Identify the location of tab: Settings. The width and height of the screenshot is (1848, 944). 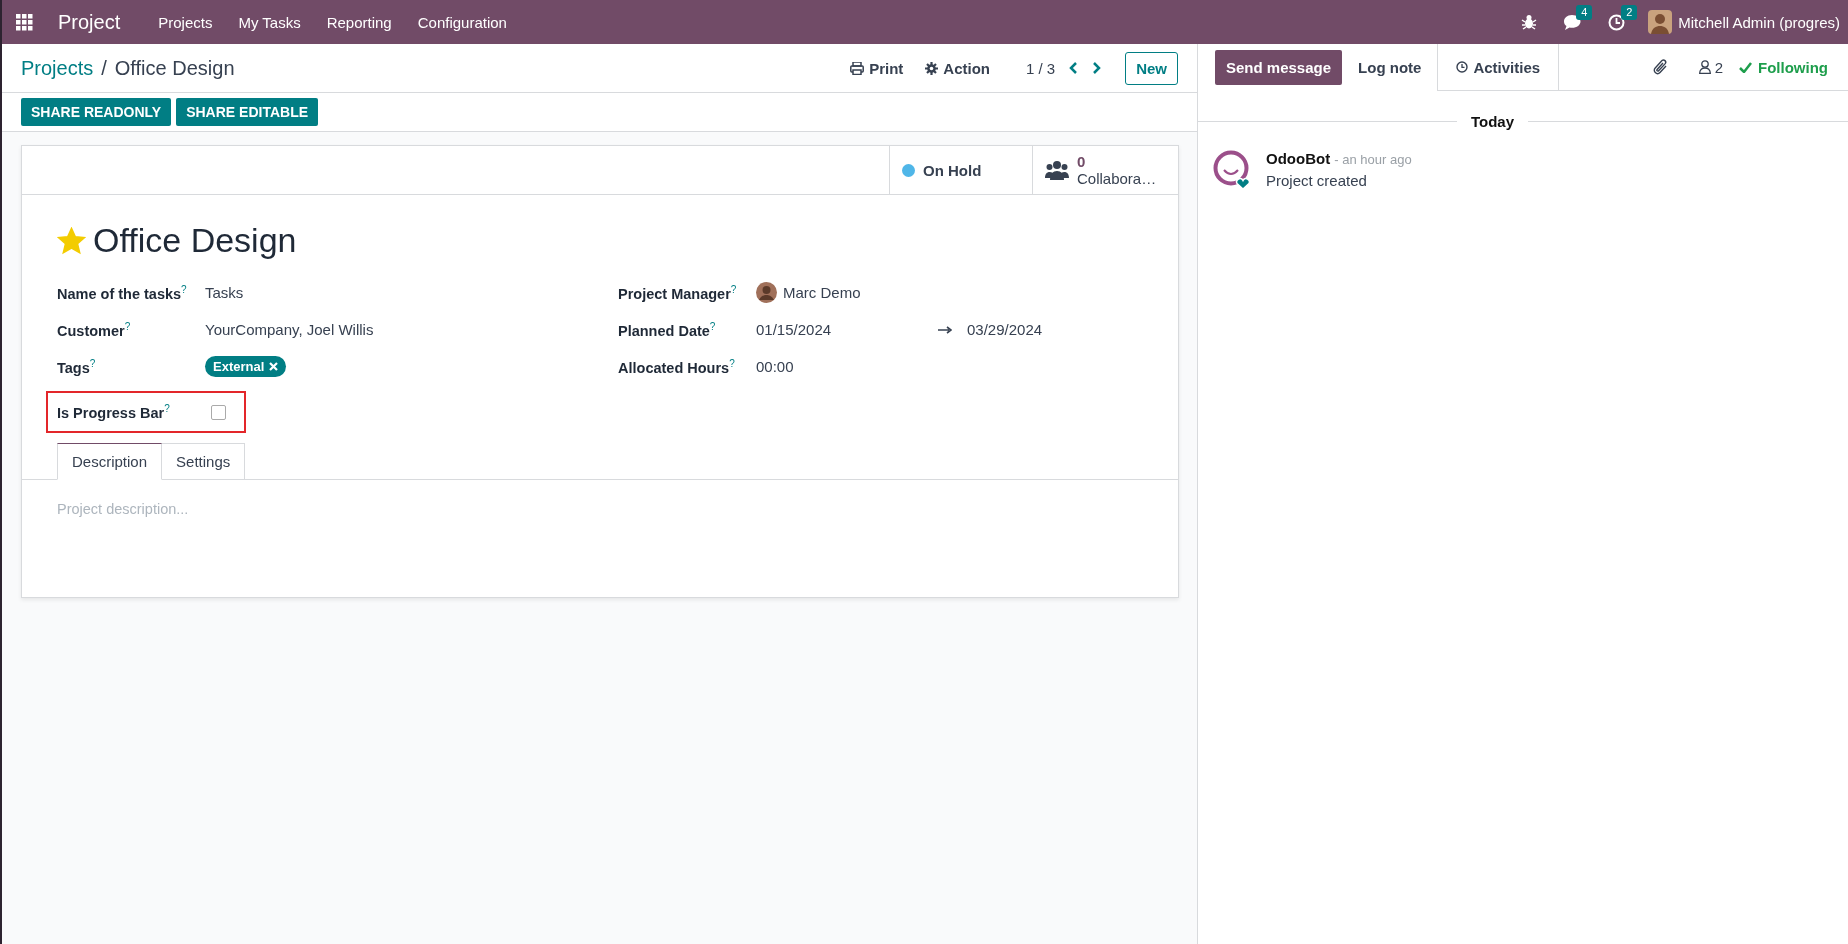
(204, 461).